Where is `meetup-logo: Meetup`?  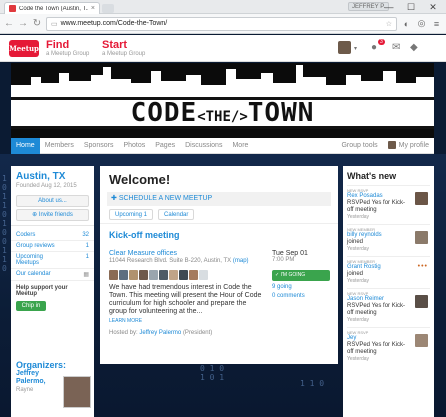
meetup-logo: Meetup is located at coordinates (24, 48).